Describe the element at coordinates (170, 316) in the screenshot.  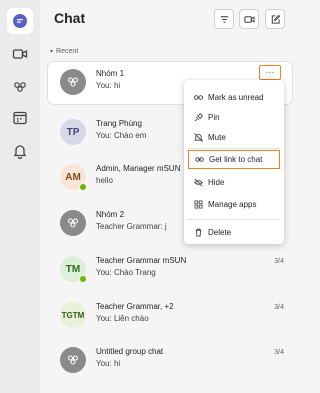
I see `chat-list-item: TGTM Teacher Grammar, +2 You: Liên chào 3/4` at that location.